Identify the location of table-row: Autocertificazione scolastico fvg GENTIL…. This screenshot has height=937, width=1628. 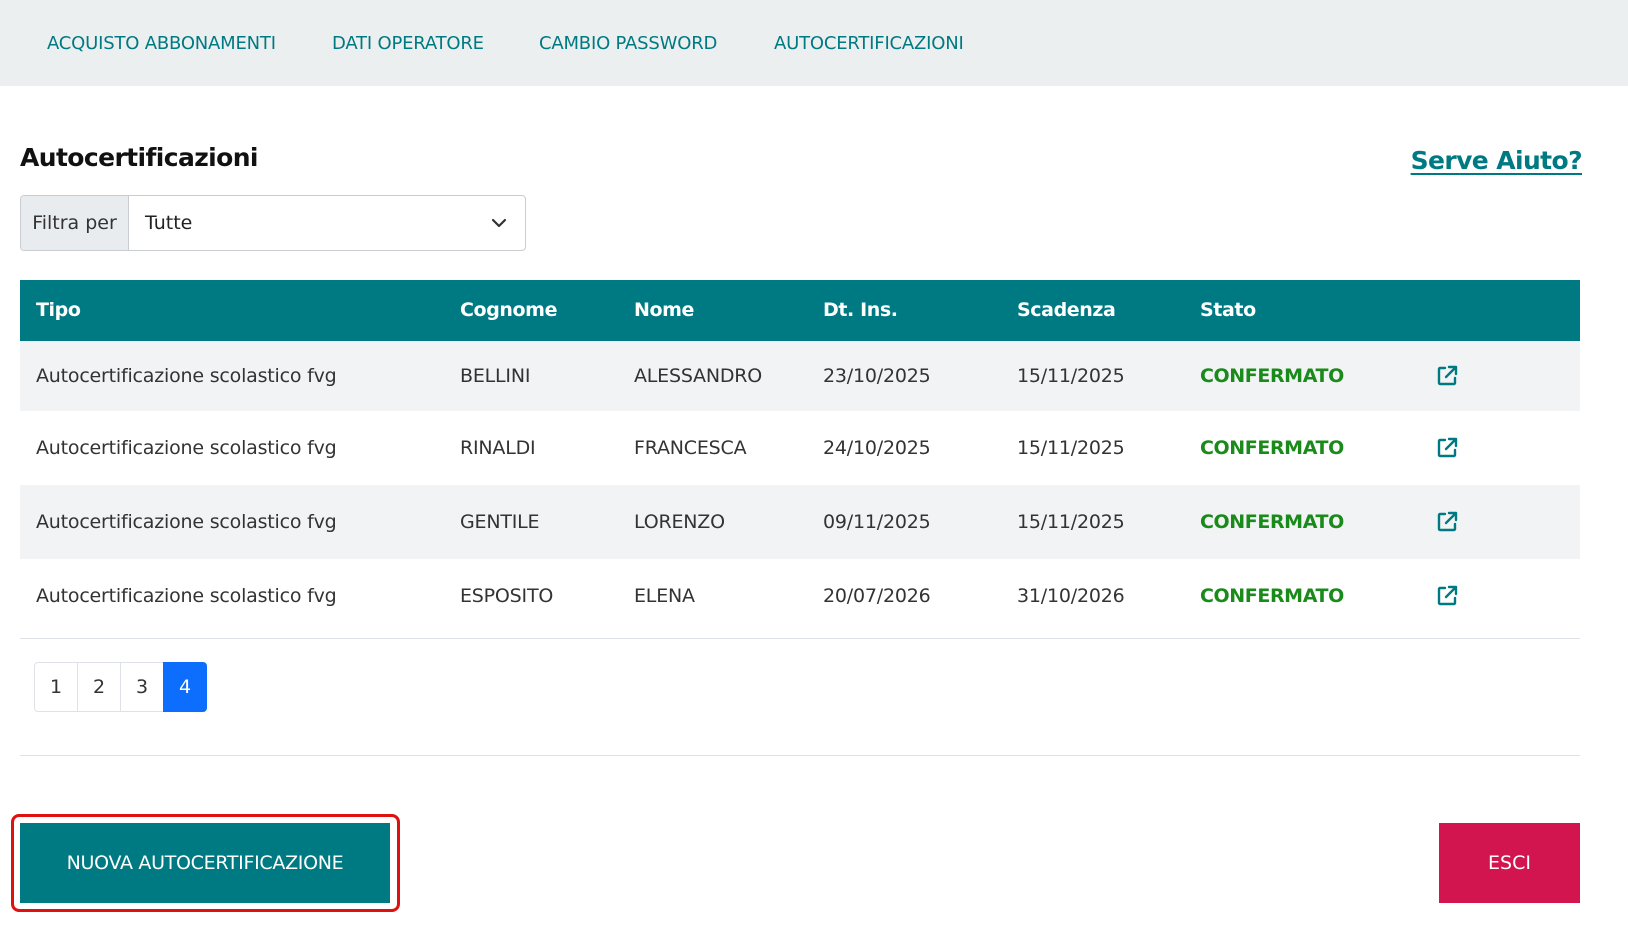
(800, 522).